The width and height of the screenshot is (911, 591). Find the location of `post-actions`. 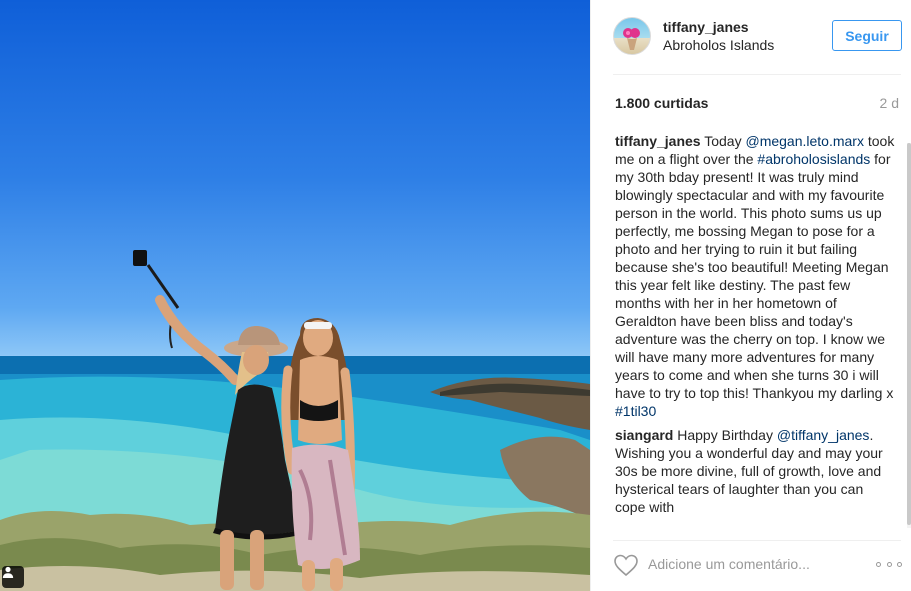

post-actions is located at coordinates (751, 566).